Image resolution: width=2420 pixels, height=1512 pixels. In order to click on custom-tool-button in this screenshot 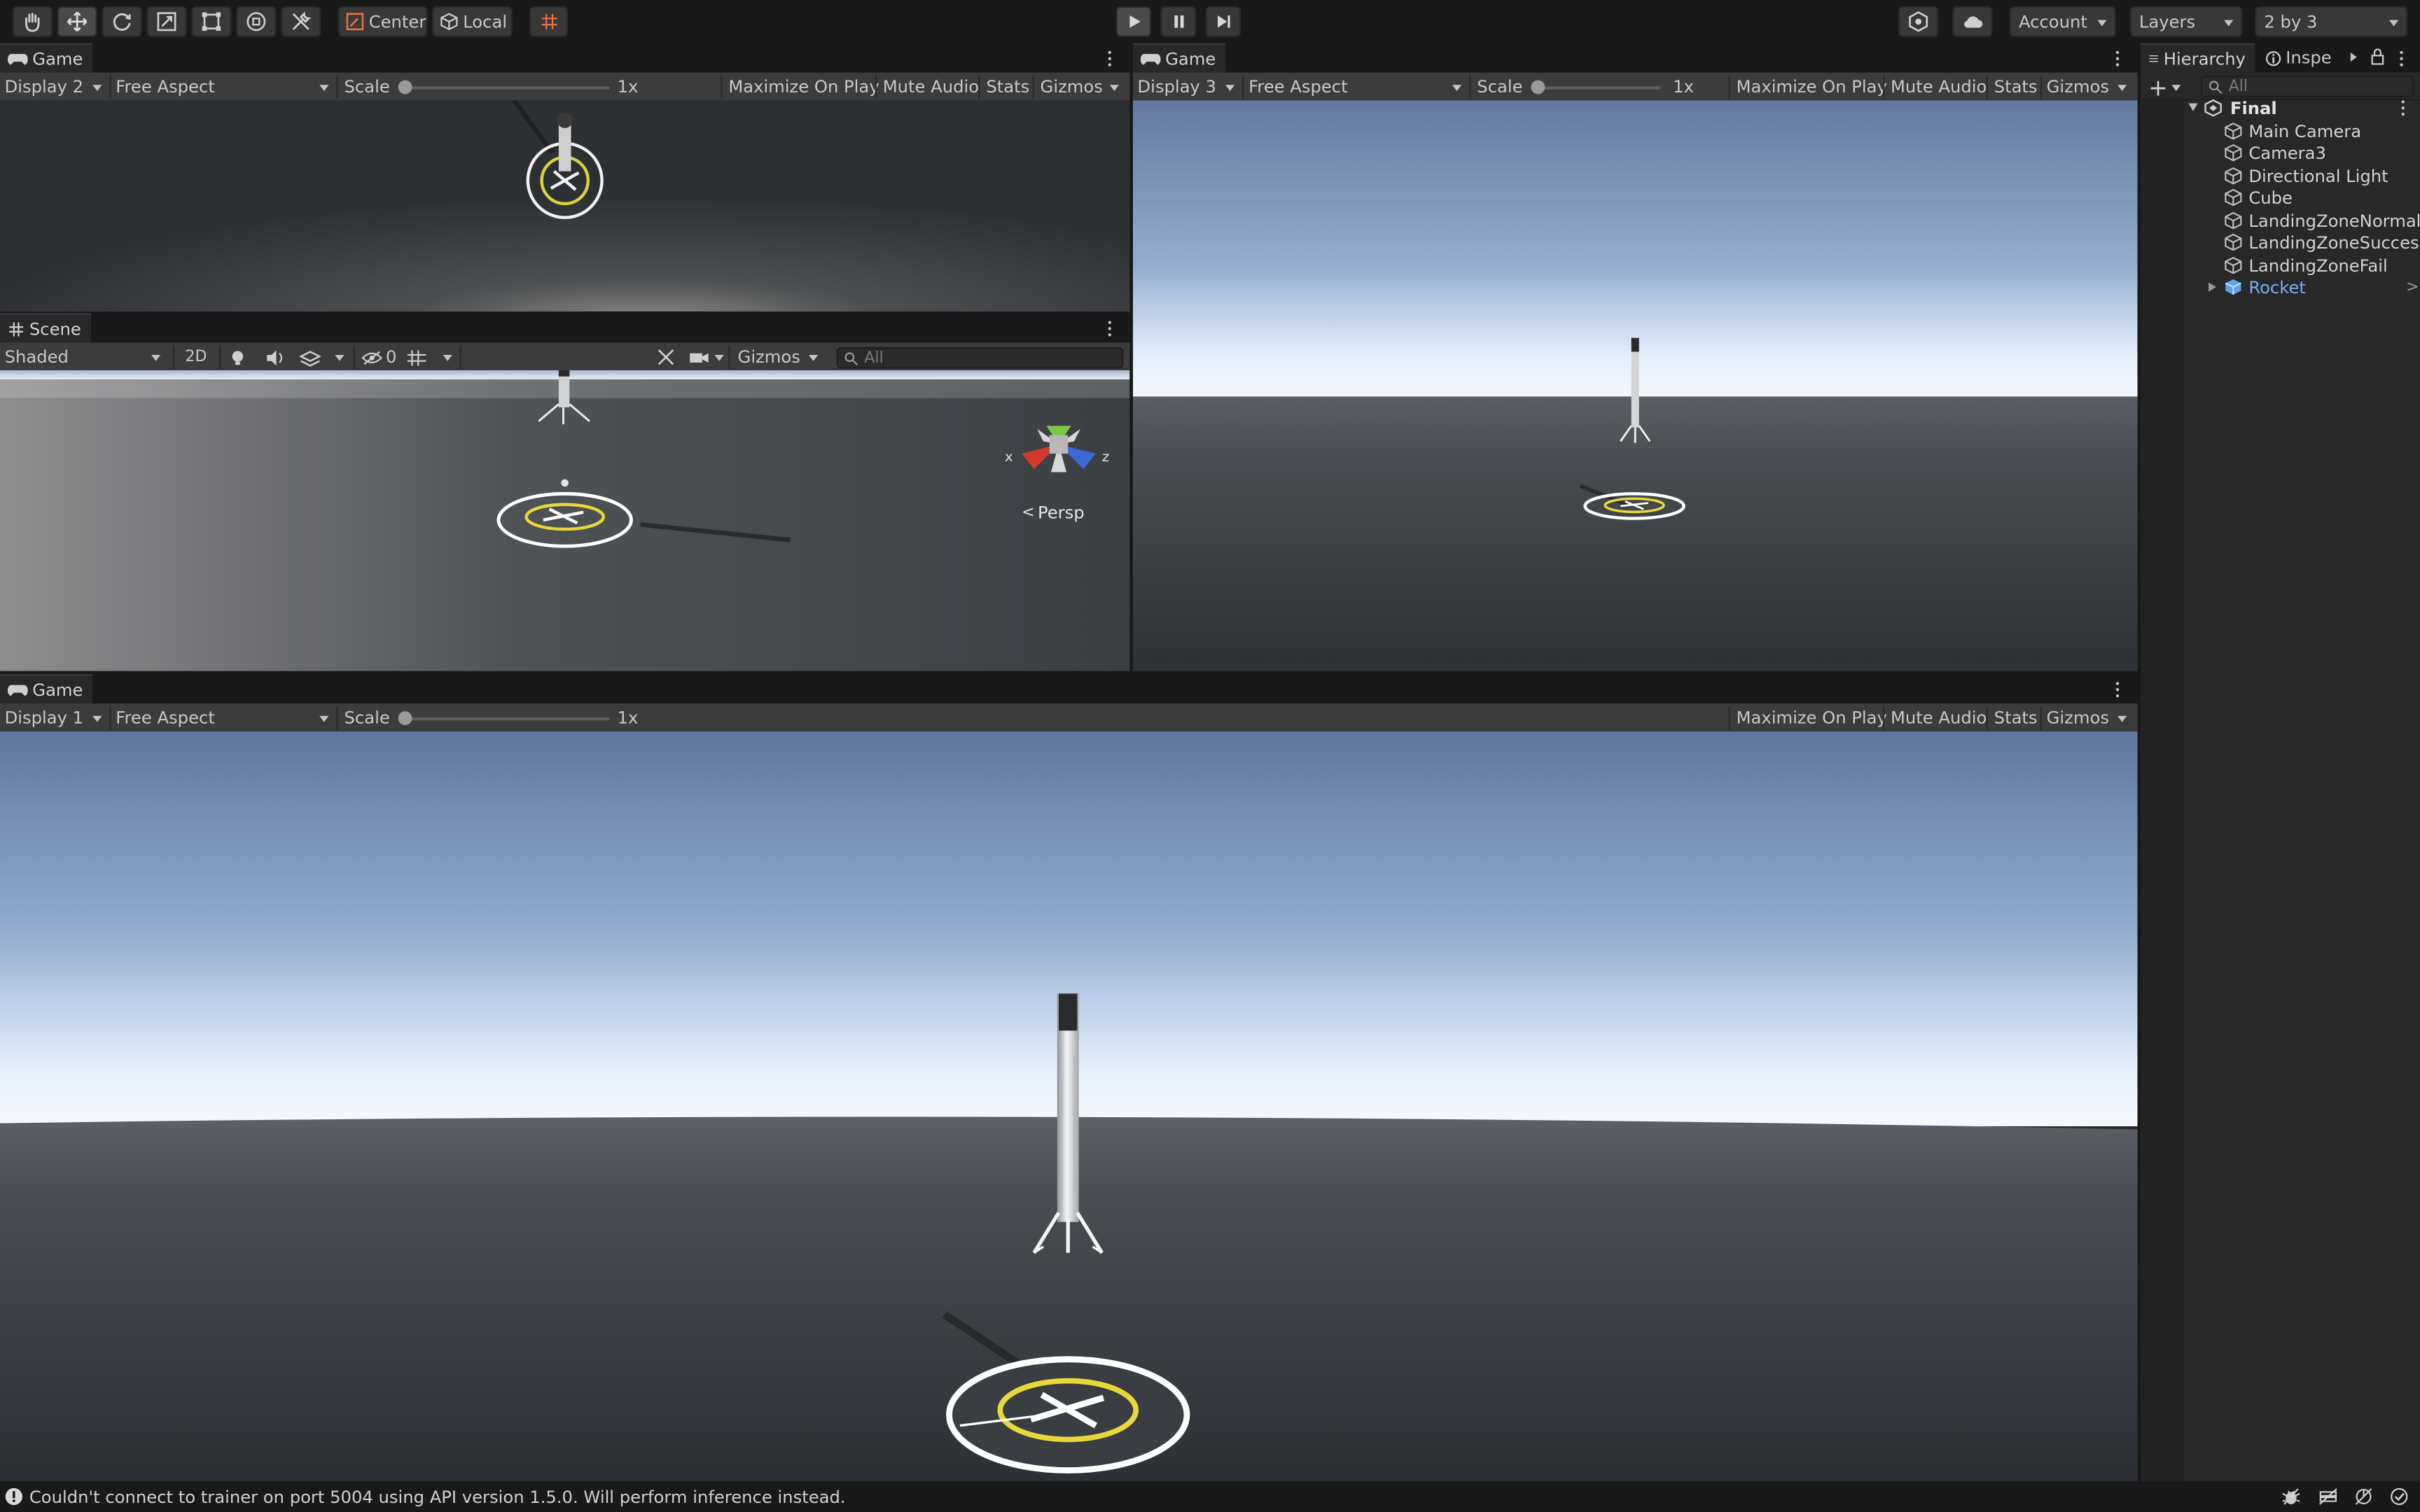, I will do `click(301, 21)`.